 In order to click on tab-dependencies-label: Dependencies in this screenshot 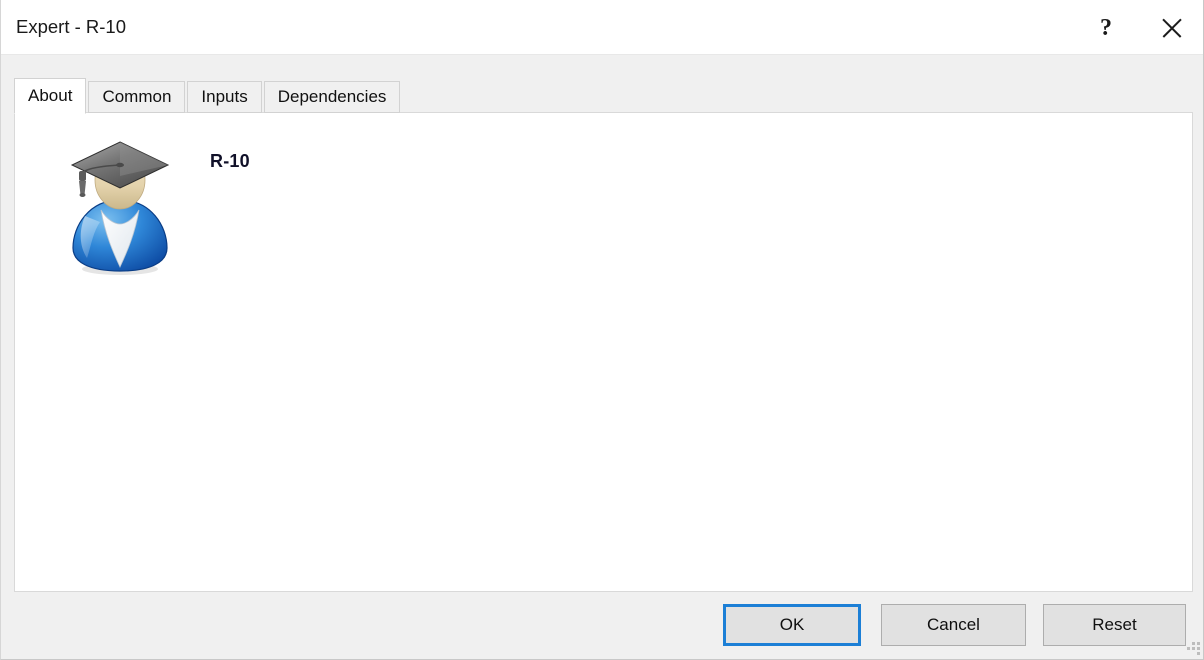, I will do `click(332, 96)`.